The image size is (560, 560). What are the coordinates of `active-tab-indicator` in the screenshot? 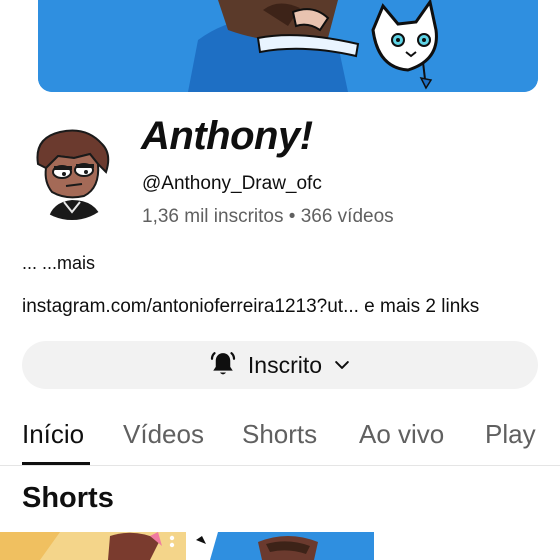 It's located at (56, 463).